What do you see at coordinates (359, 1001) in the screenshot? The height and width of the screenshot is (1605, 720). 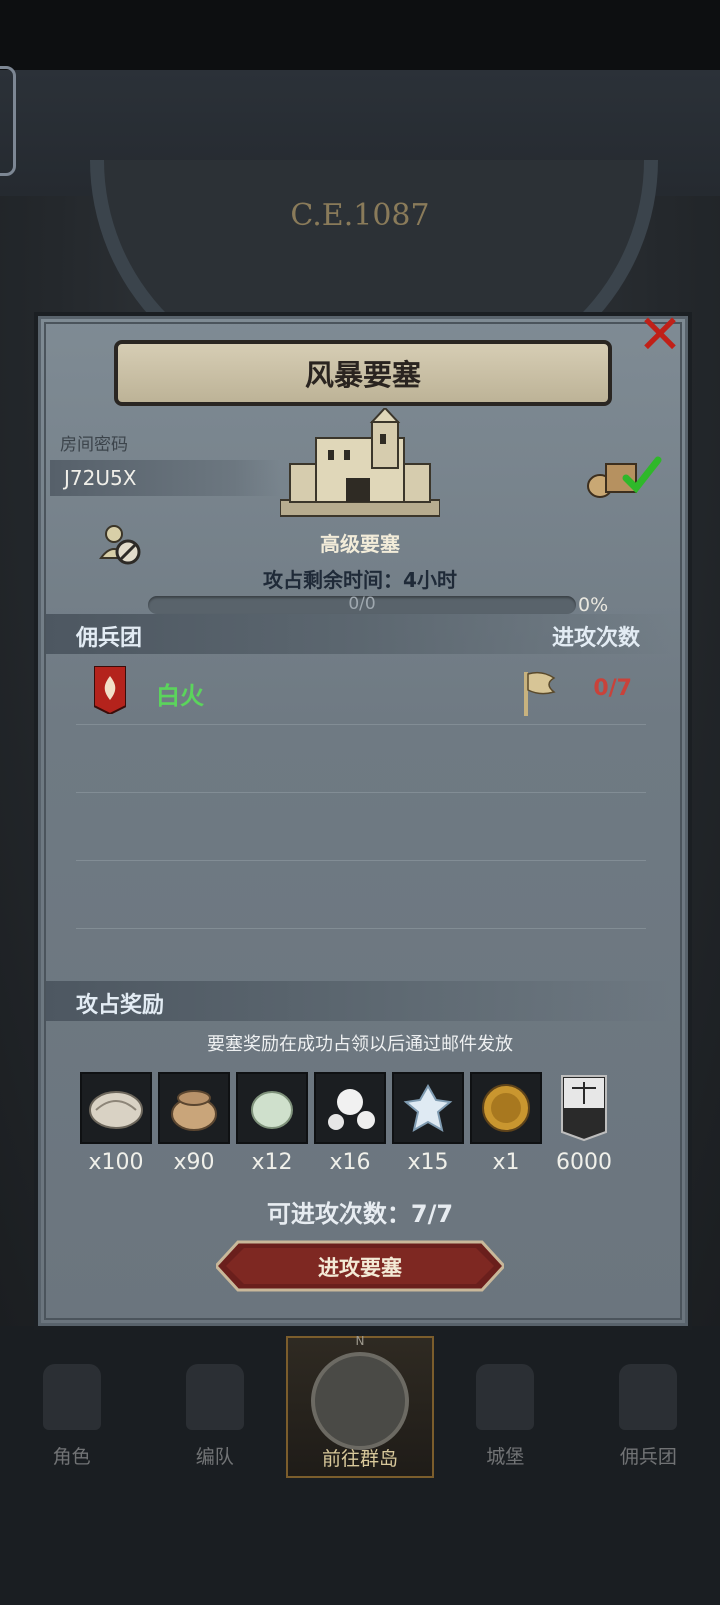 I see `reward-section-header: 攻占奖励` at bounding box center [359, 1001].